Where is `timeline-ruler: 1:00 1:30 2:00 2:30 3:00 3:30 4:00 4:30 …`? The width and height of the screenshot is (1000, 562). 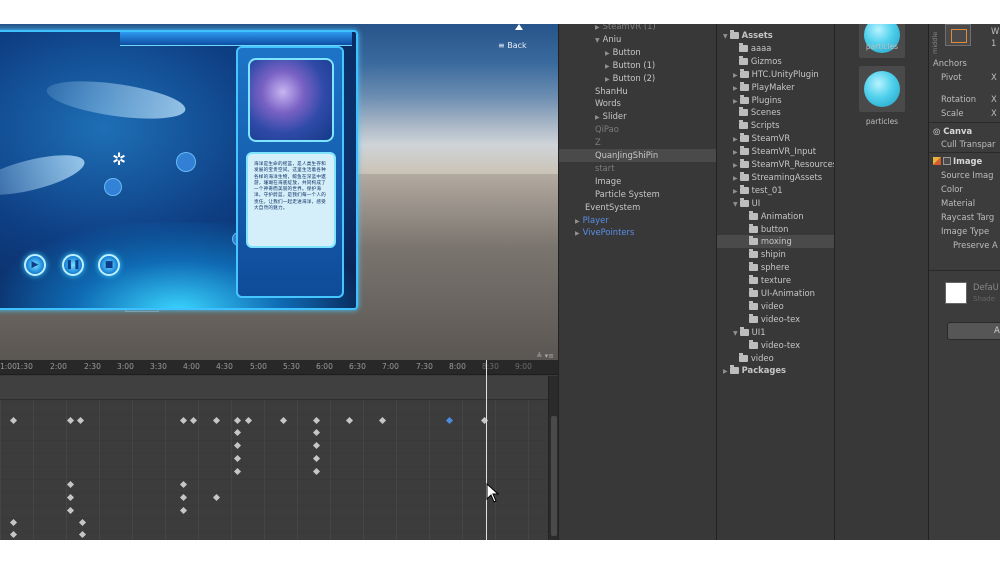 timeline-ruler: 1:00 1:30 2:00 2:30 3:00 3:30 4:00 4:30 … is located at coordinates (279, 367).